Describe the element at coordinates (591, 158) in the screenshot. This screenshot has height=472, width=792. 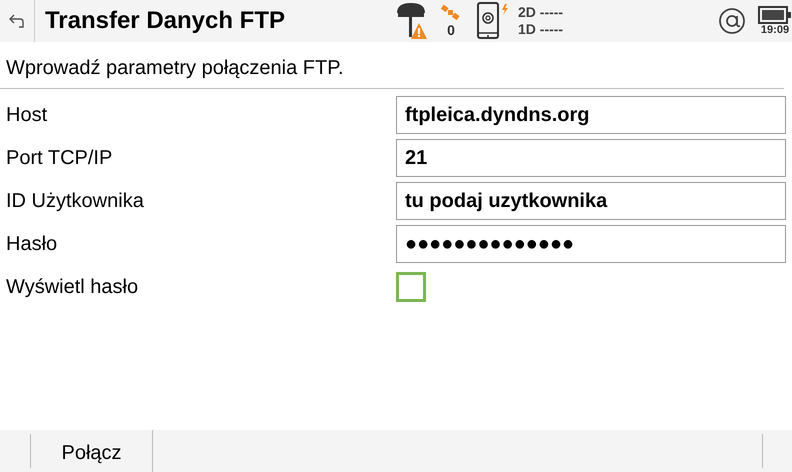
I see `input-field: 21` at that location.